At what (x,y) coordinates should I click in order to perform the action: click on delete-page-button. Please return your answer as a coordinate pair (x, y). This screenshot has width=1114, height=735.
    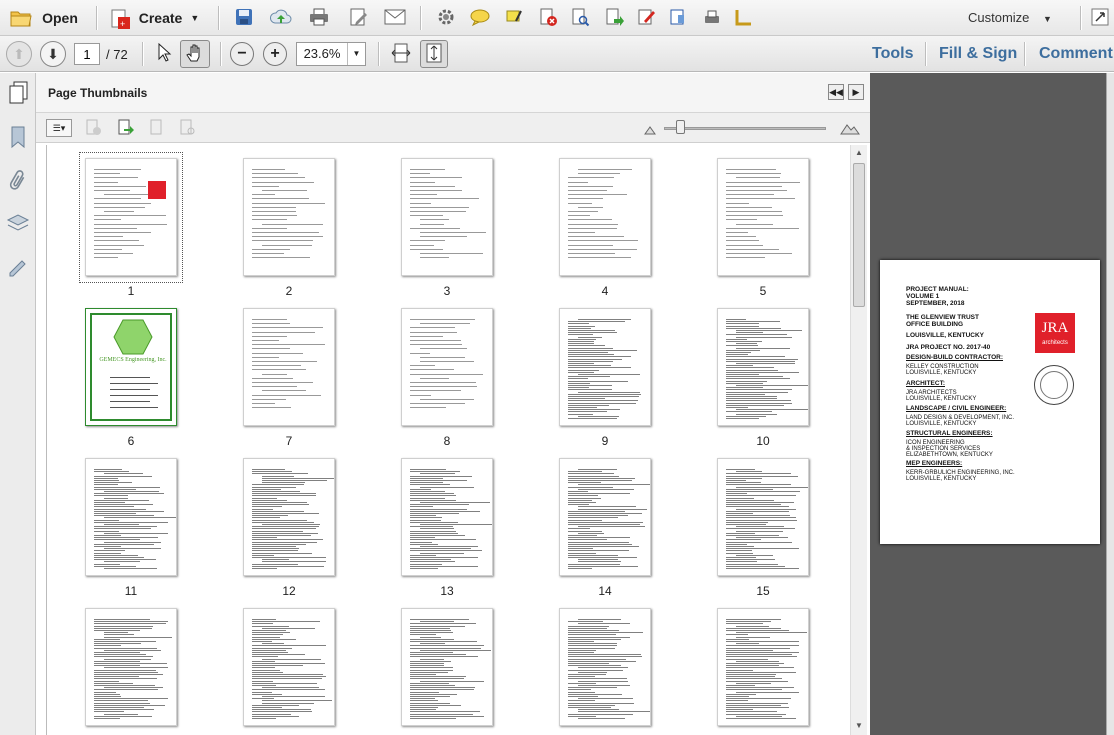
    Looking at the image, I should click on (548, 18).